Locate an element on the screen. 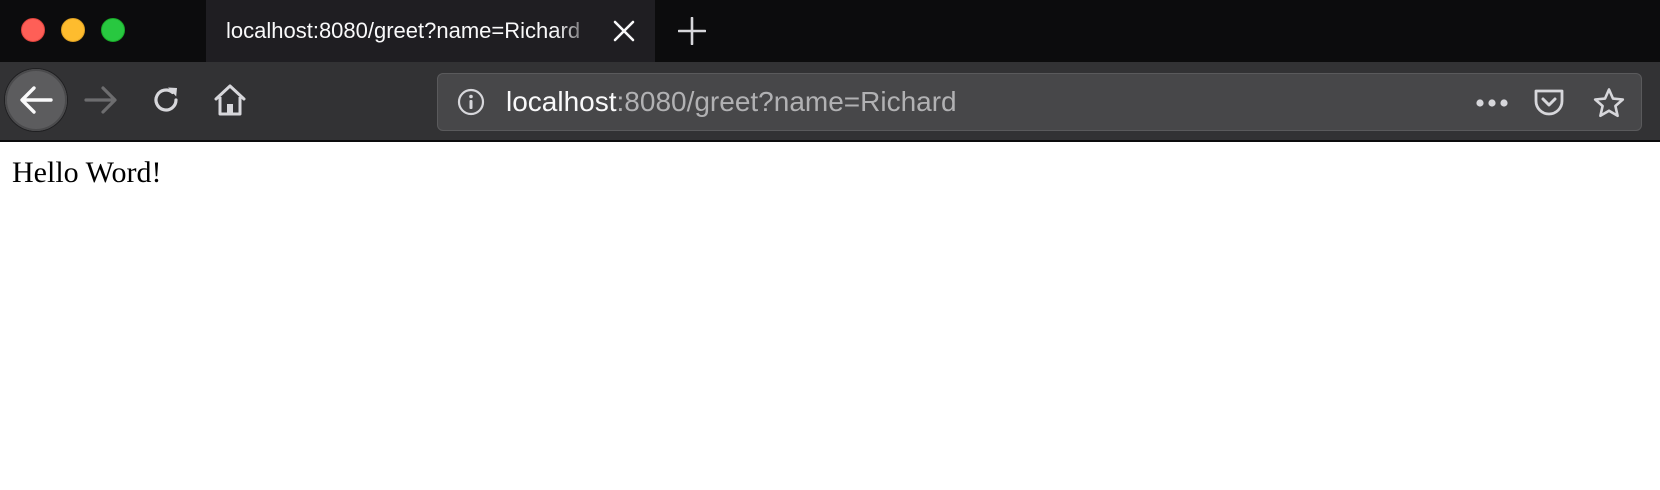 Image resolution: width=1660 pixels, height=490 pixels. info-icon is located at coordinates (471, 102).